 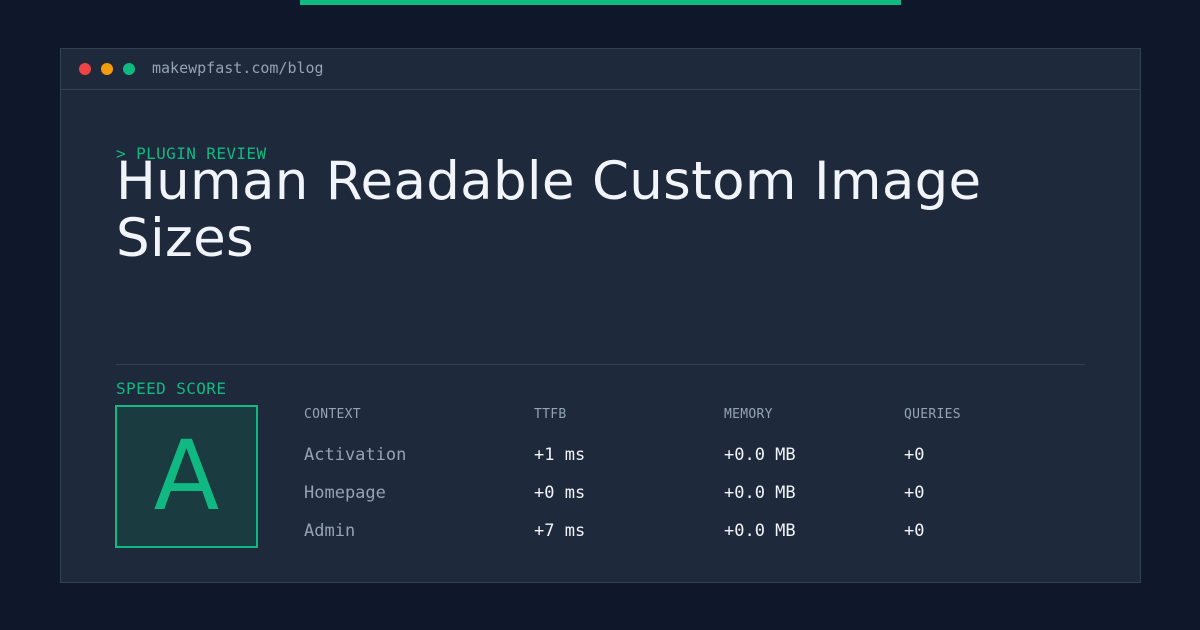 What do you see at coordinates (332, 414) in the screenshot?
I see `column-header-context: CONTEXT` at bounding box center [332, 414].